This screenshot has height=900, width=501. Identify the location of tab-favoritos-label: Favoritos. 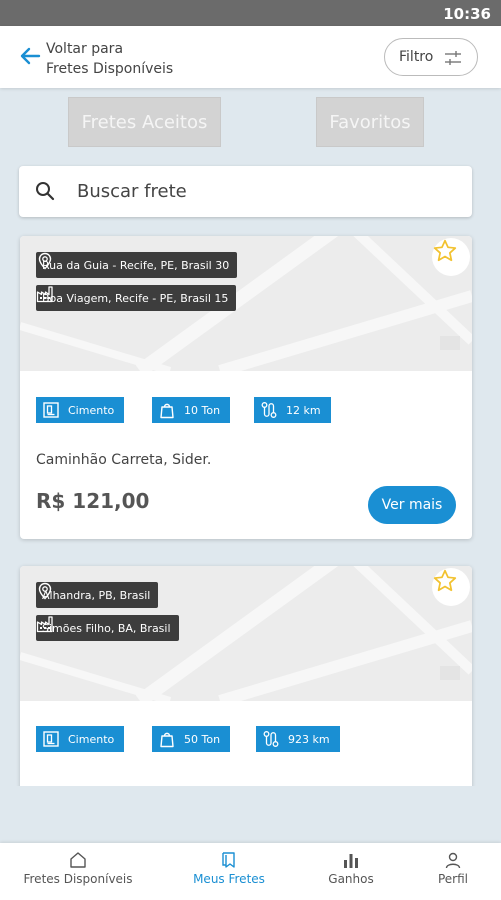
(370, 122).